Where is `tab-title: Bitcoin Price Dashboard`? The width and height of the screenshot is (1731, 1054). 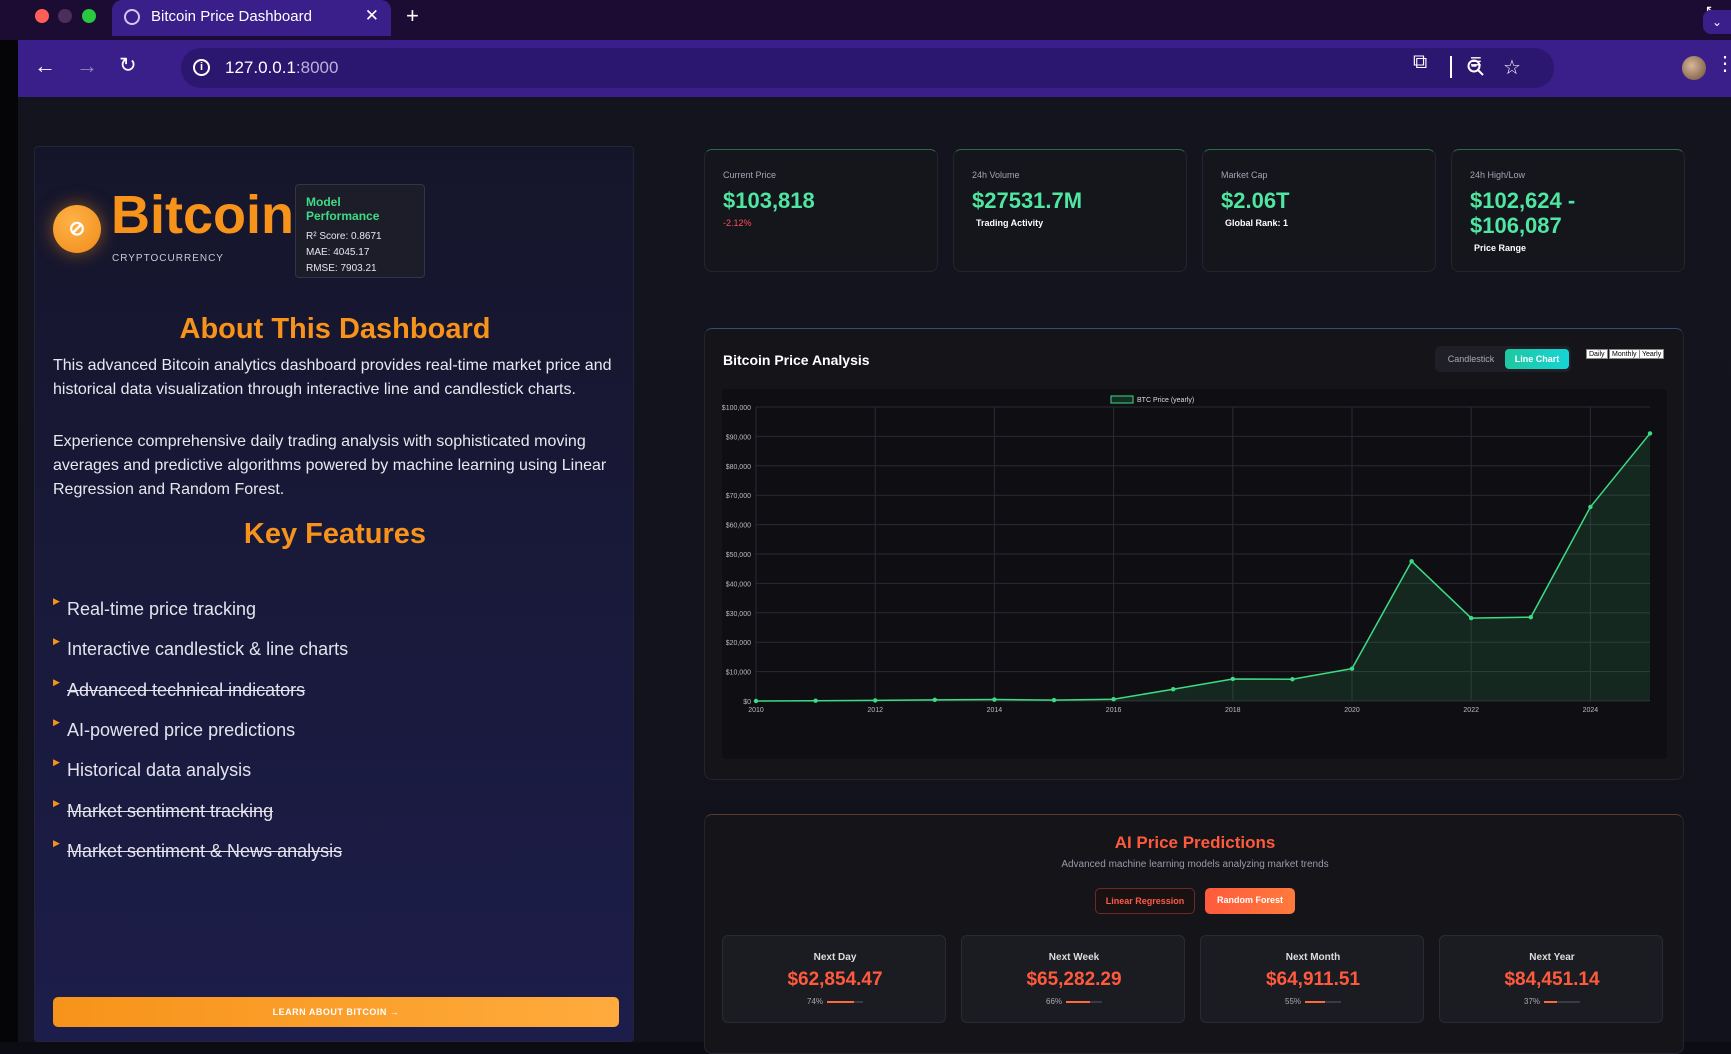
tab-title: Bitcoin Price Dashboard is located at coordinates (231, 16).